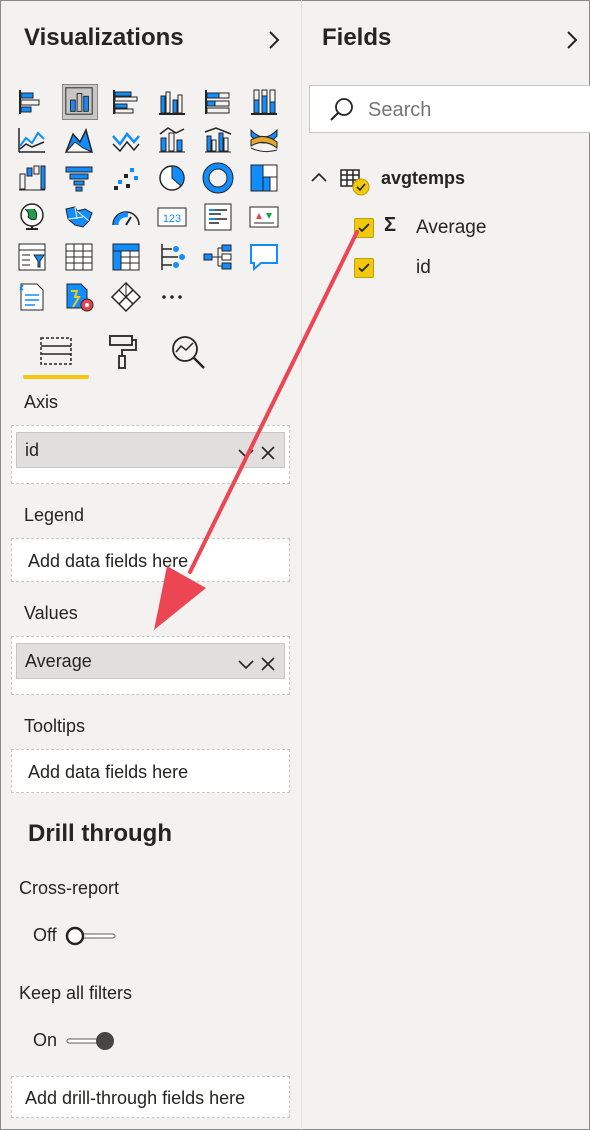 This screenshot has height=1130, width=590. I want to click on qa-icon, so click(264, 257).